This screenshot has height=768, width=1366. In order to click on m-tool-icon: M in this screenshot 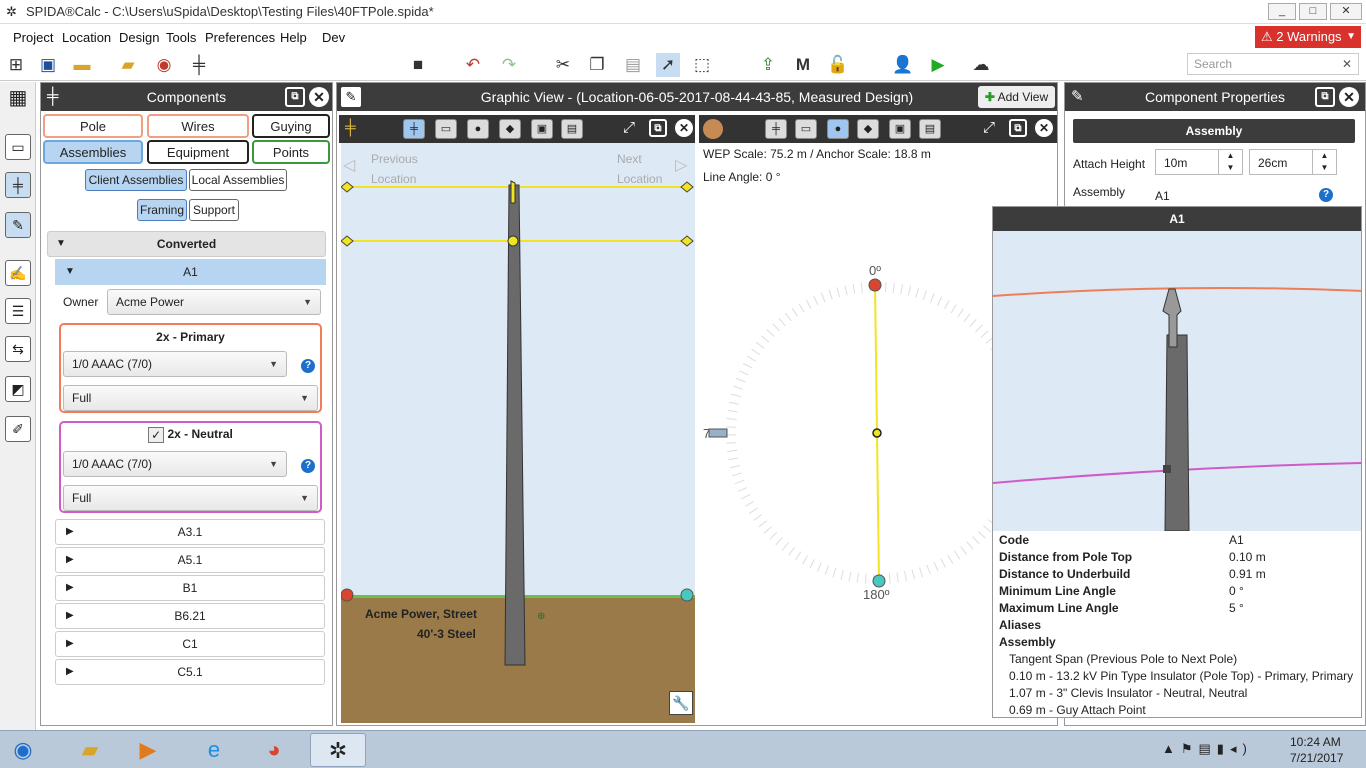, I will do `click(803, 65)`.